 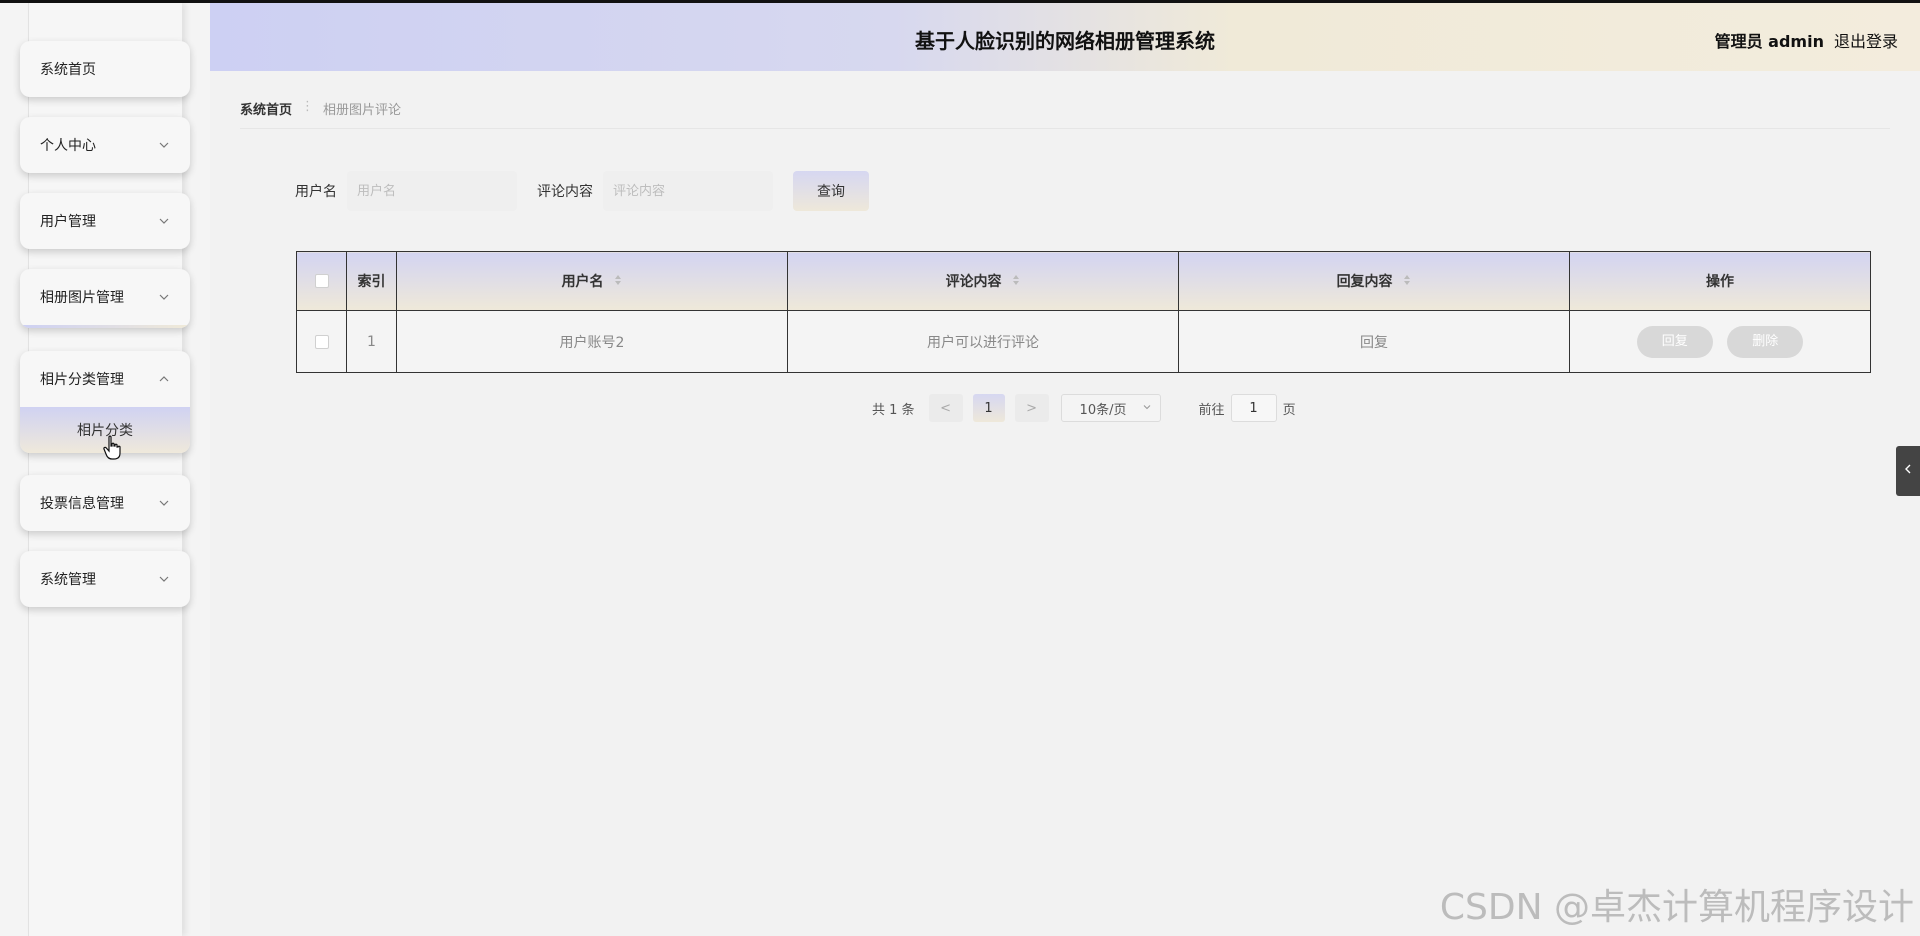 I want to click on page-suffix: 页, so click(x=1289, y=410).